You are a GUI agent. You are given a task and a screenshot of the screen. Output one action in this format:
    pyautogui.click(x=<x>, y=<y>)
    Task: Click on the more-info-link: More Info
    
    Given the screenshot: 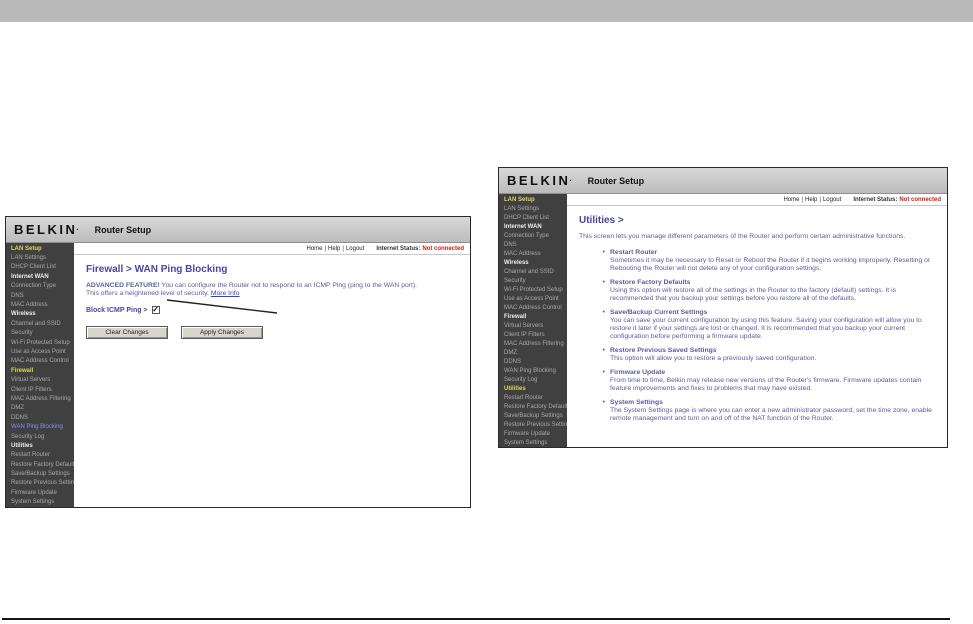 What is the action you would take?
    pyautogui.click(x=225, y=293)
    